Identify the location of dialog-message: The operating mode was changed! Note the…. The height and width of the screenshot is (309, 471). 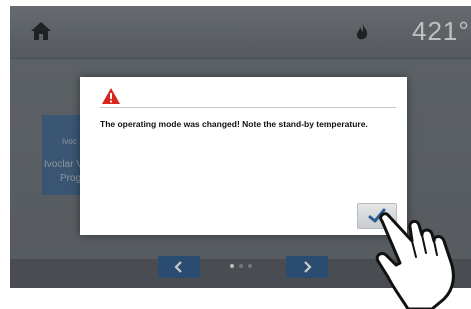
(234, 124).